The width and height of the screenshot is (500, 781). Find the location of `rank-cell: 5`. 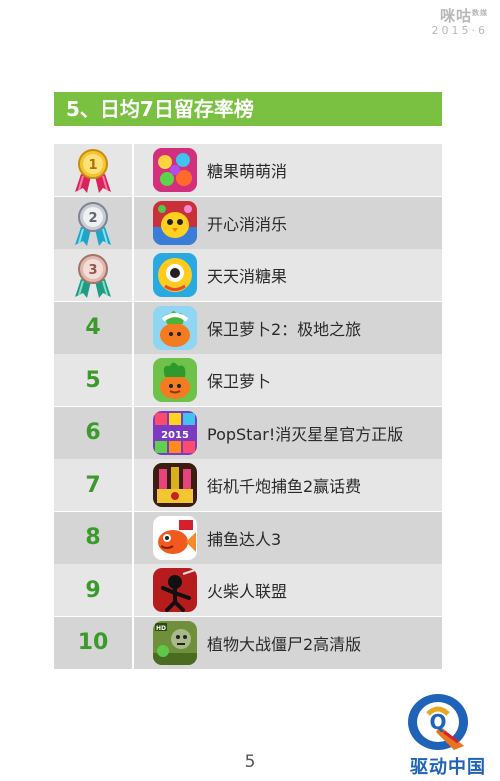

rank-cell: 5 is located at coordinates (94, 380).